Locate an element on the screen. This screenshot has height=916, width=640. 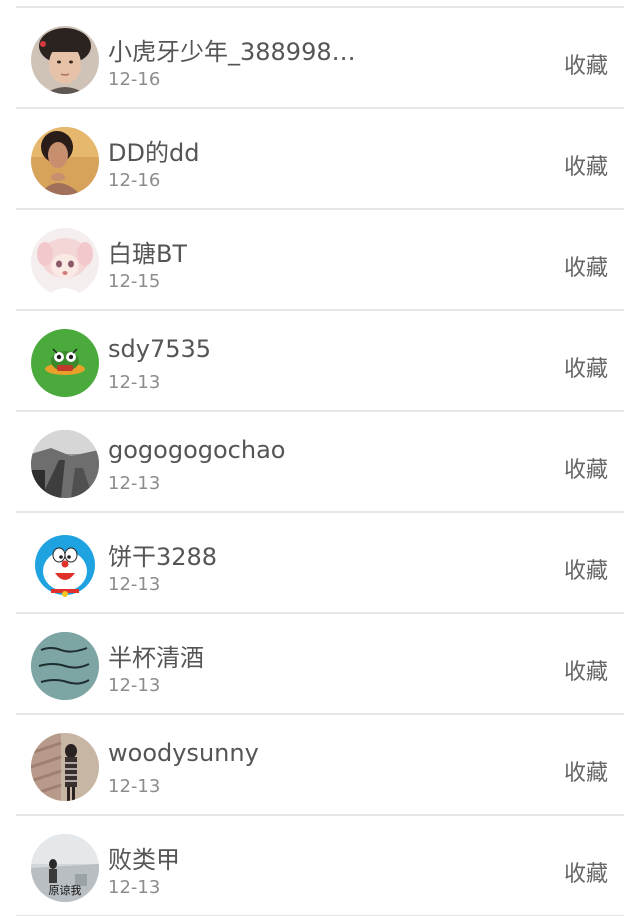
list-item: 半杯清酒 12-13 收藏 is located at coordinates (320, 664).